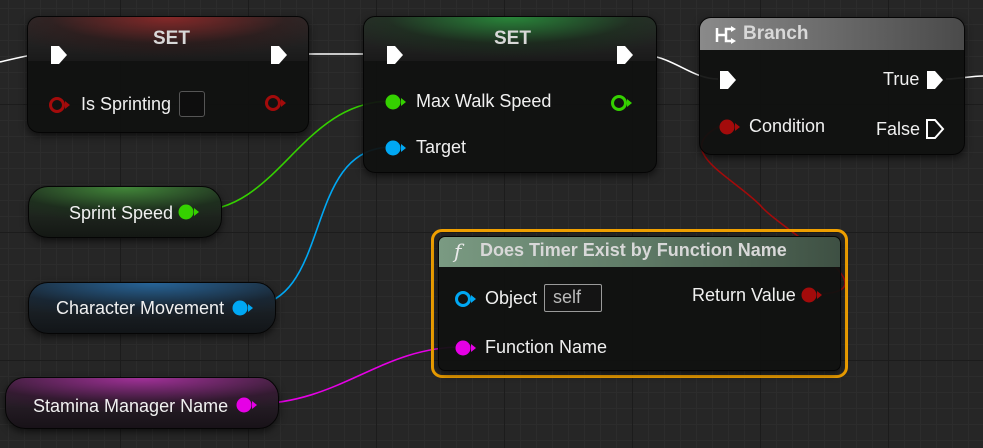  I want to click on node-header, so click(832, 34).